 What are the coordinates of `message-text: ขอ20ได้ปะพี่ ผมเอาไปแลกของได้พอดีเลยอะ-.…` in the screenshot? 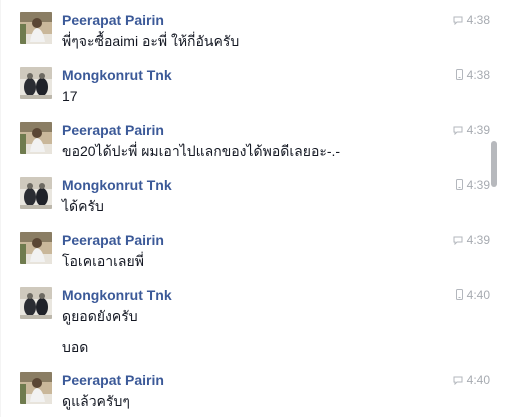 It's located at (201, 151).